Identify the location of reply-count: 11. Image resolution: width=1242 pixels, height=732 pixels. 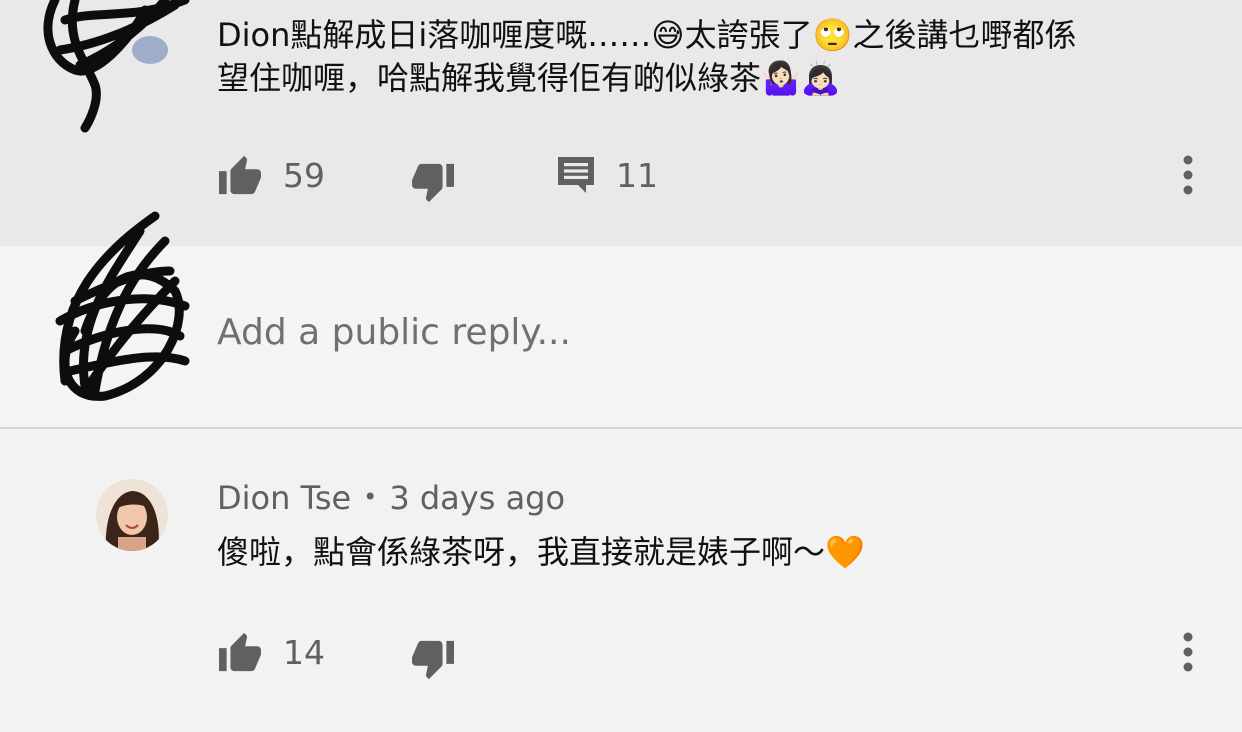
(637, 175).